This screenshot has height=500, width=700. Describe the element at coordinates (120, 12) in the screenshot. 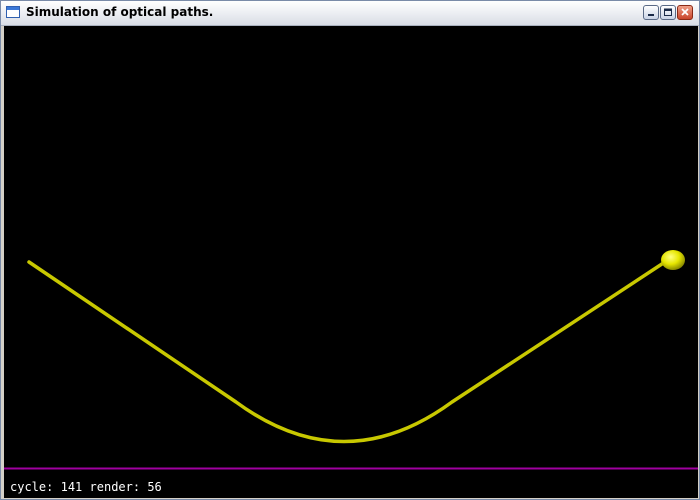

I see `window-title: Simulation of optical paths.` at that location.